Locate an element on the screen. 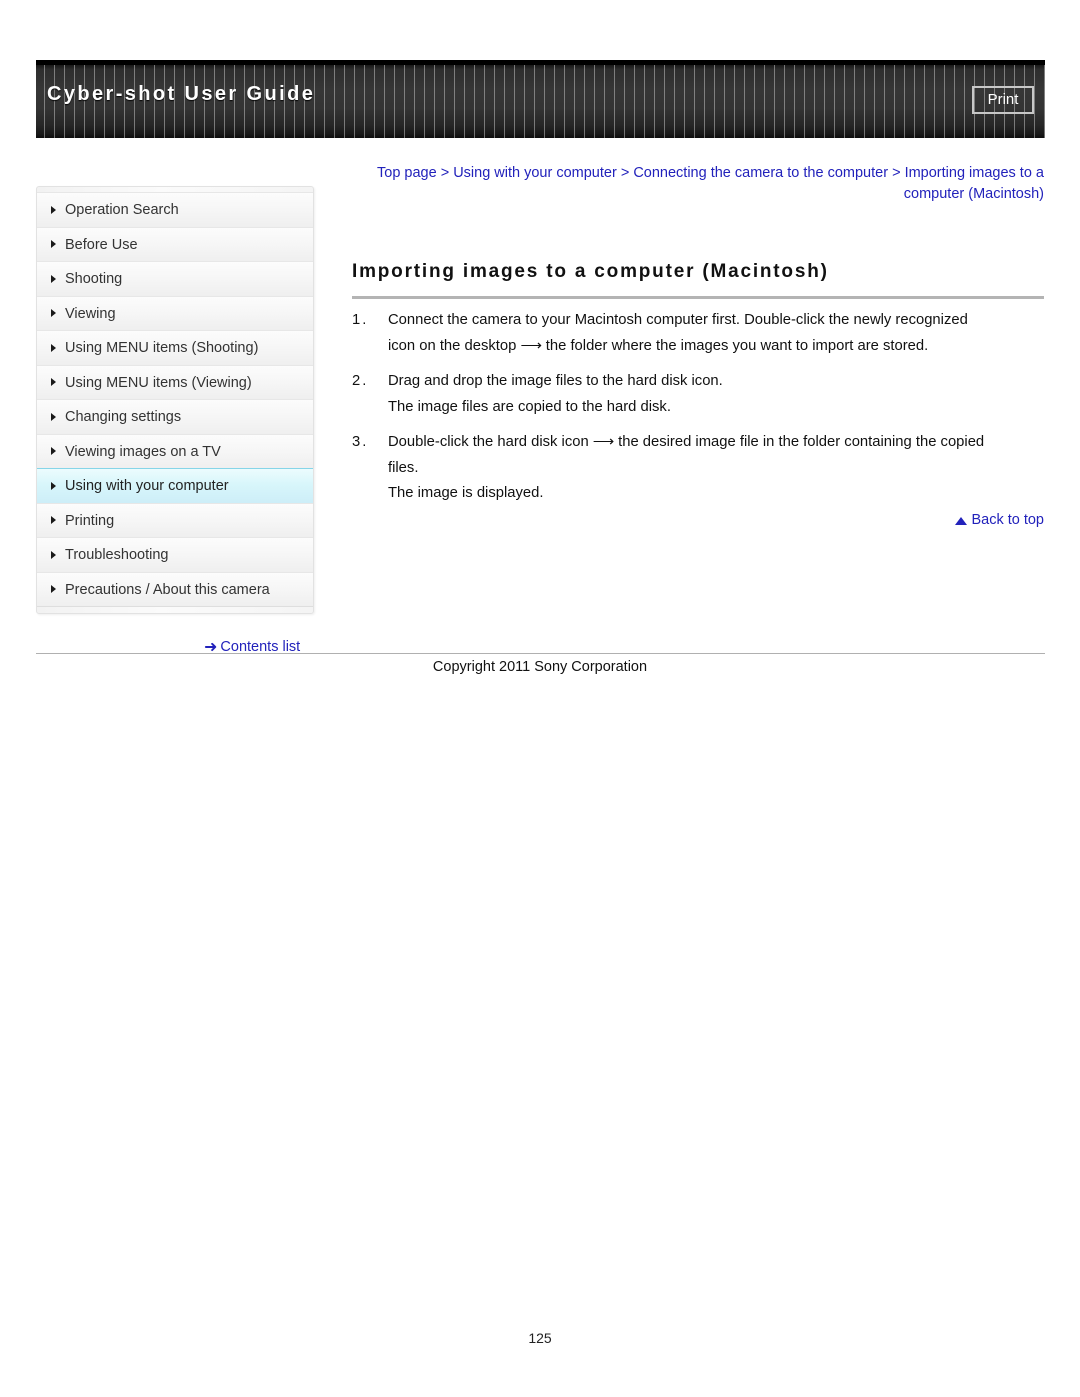 Image resolution: width=1080 pixels, height=1397 pixels. sidebar-item-printing: Printing is located at coordinates (175, 520).